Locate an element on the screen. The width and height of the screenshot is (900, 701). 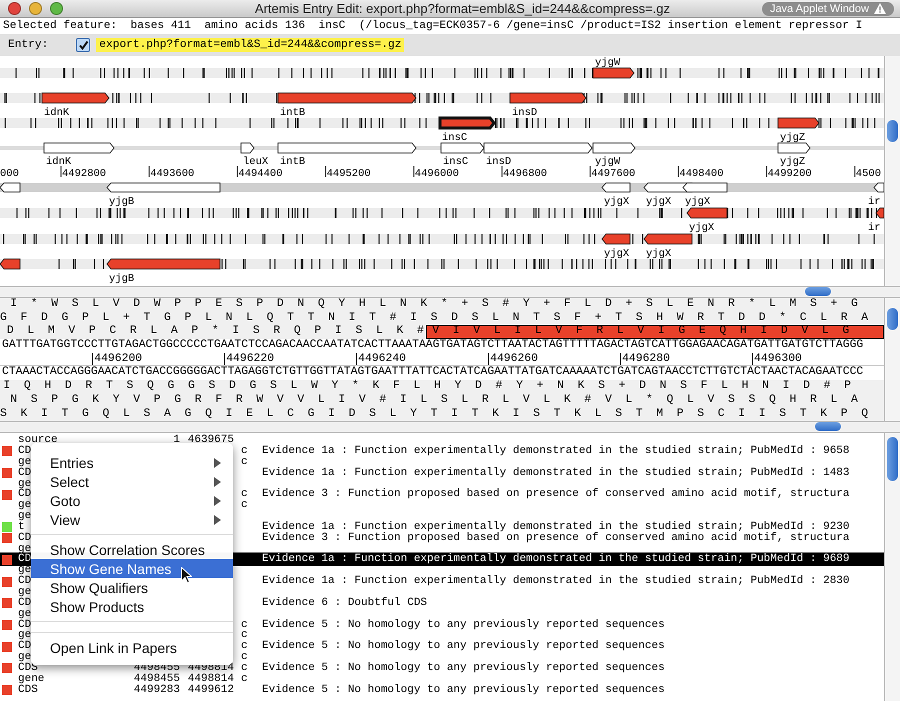
feature-key: t is located at coordinates (21, 526).